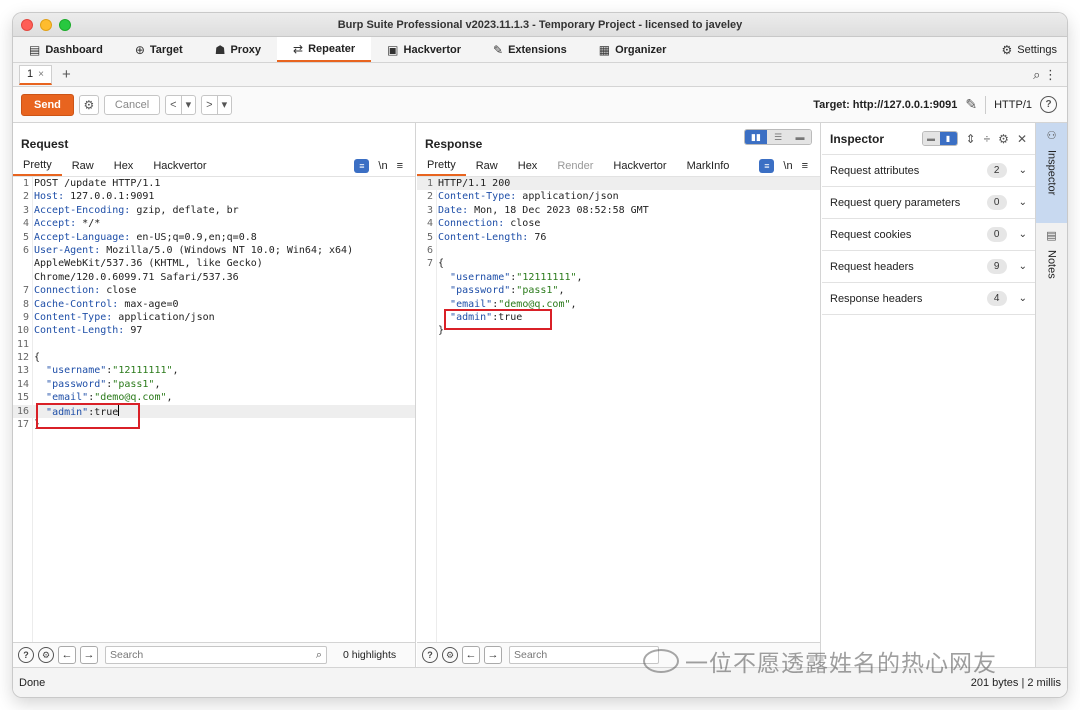 This screenshot has height=710, width=1080. I want to click on http-version: HTTP/1, so click(1013, 105).